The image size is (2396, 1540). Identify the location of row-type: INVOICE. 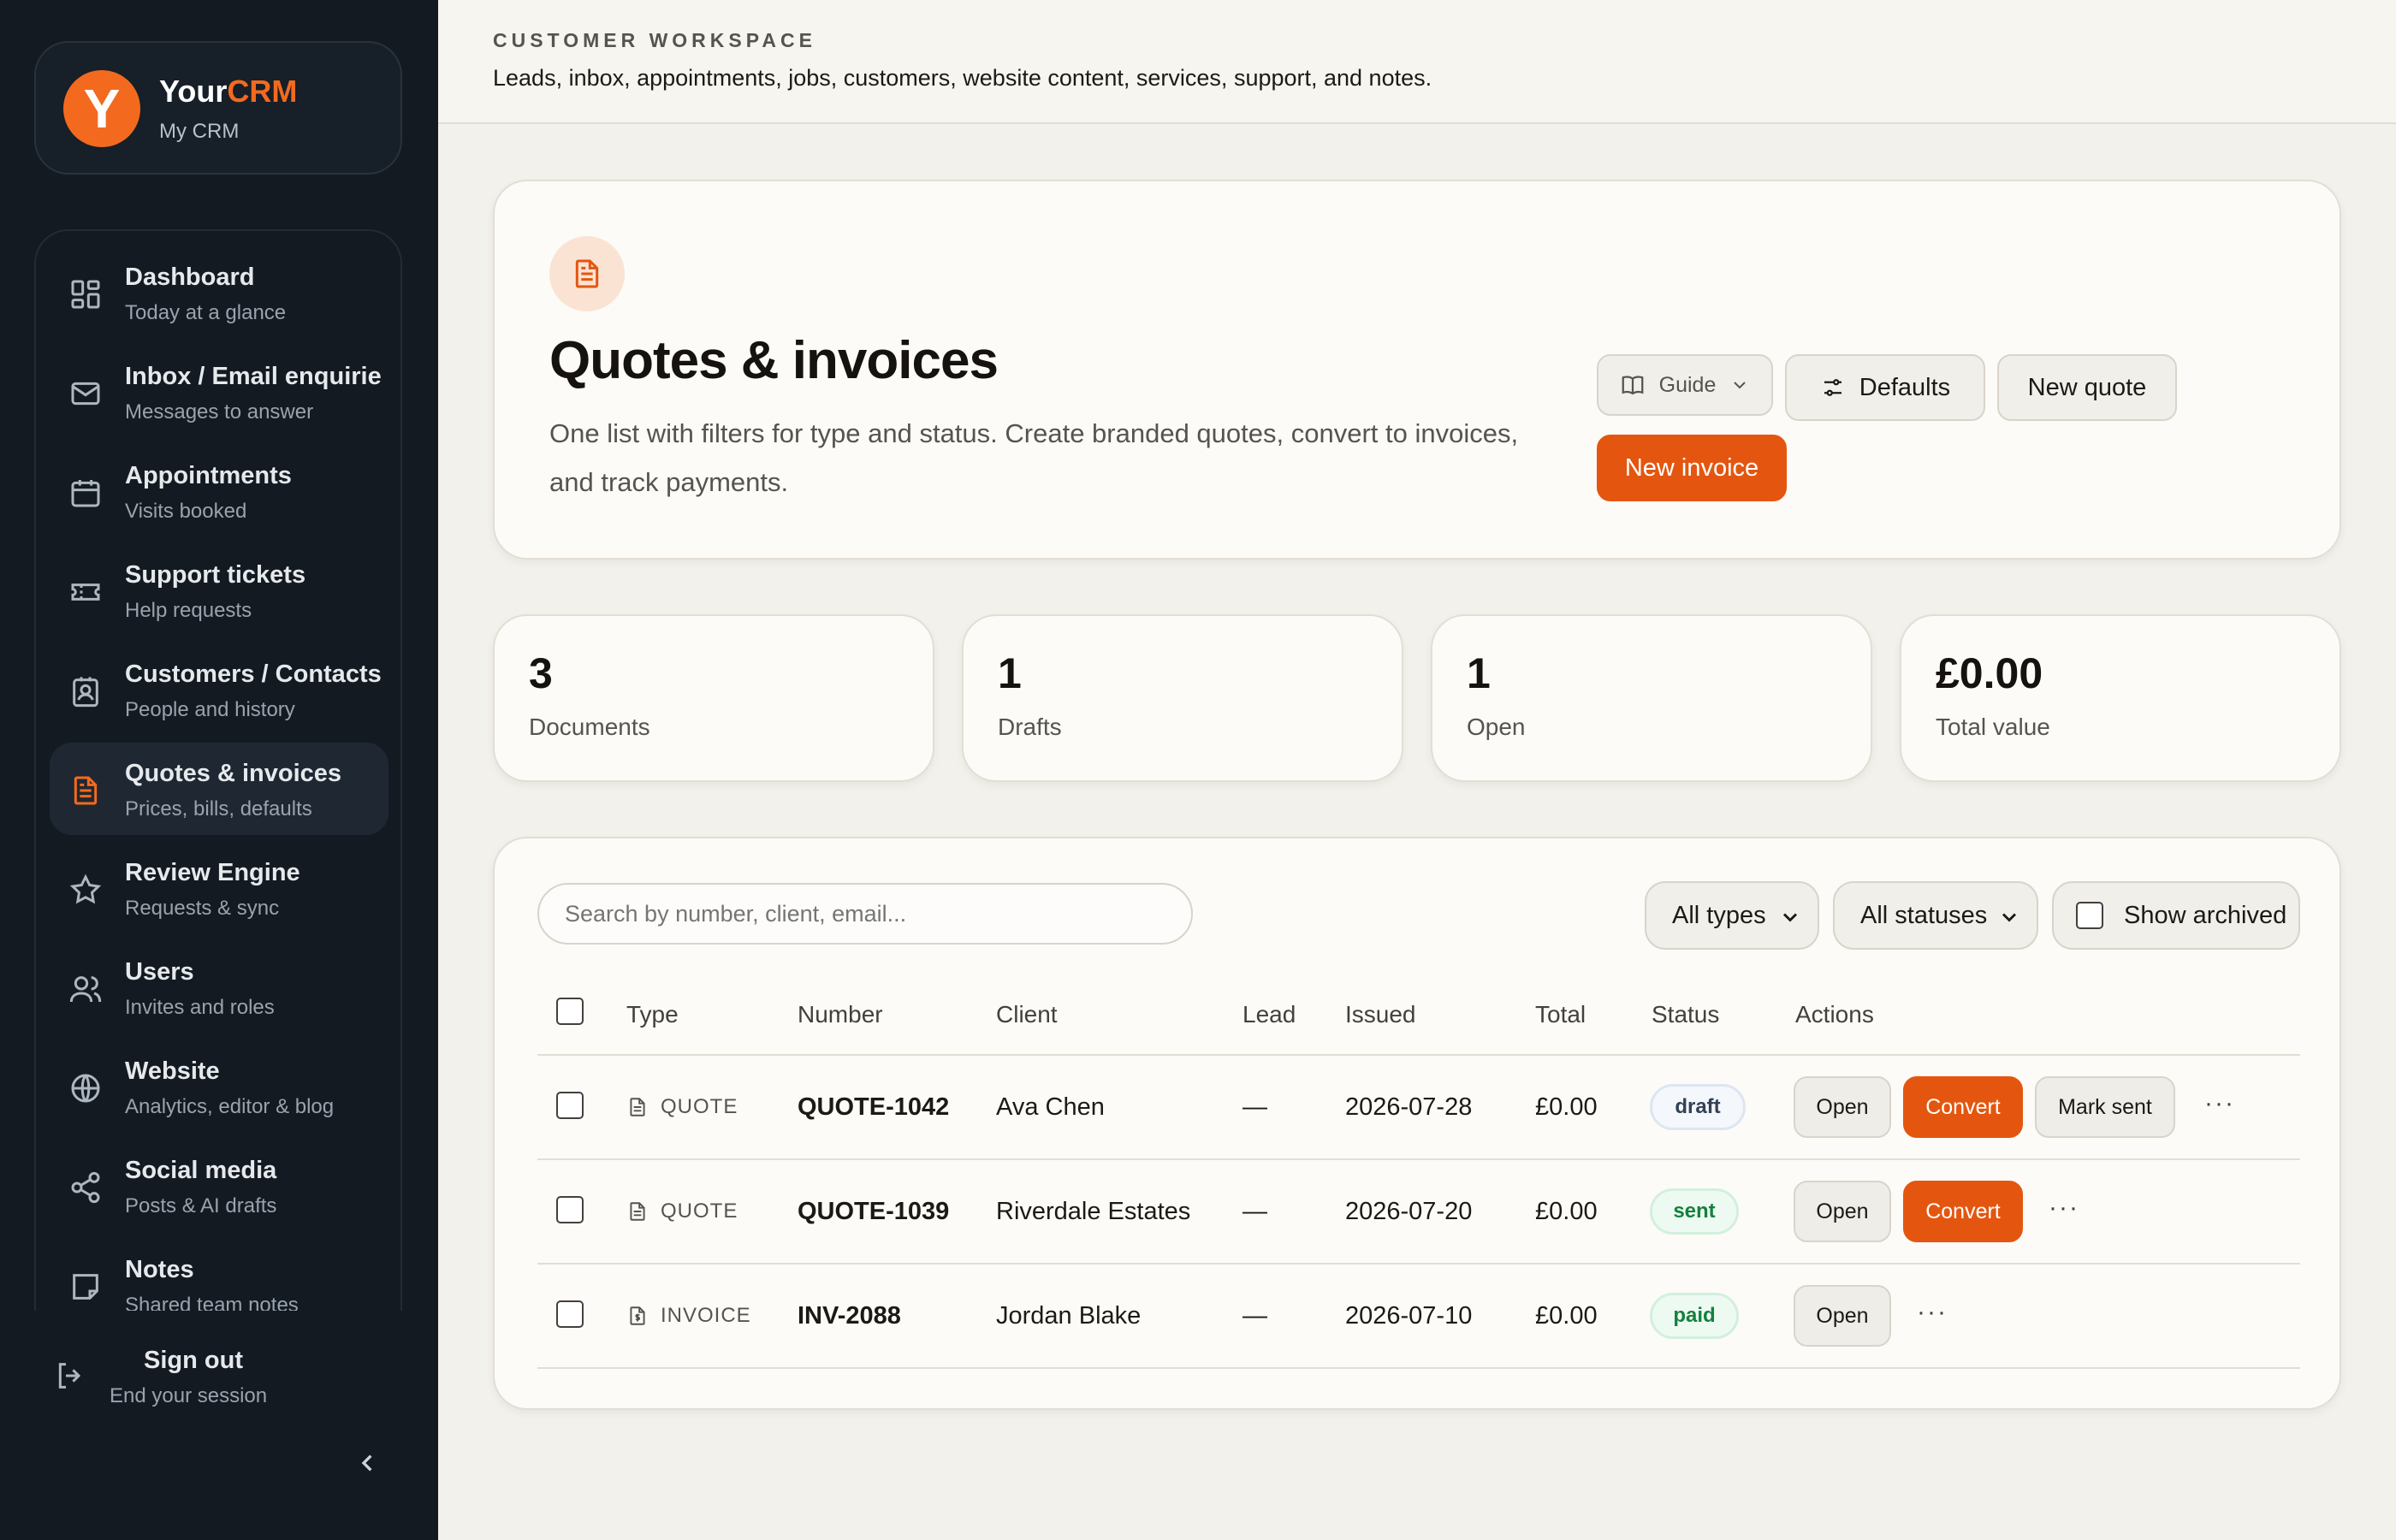
(688, 1316).